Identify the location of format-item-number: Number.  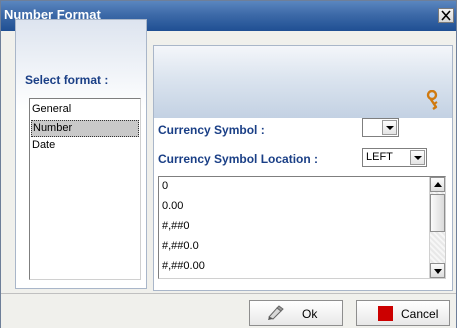
(85, 128).